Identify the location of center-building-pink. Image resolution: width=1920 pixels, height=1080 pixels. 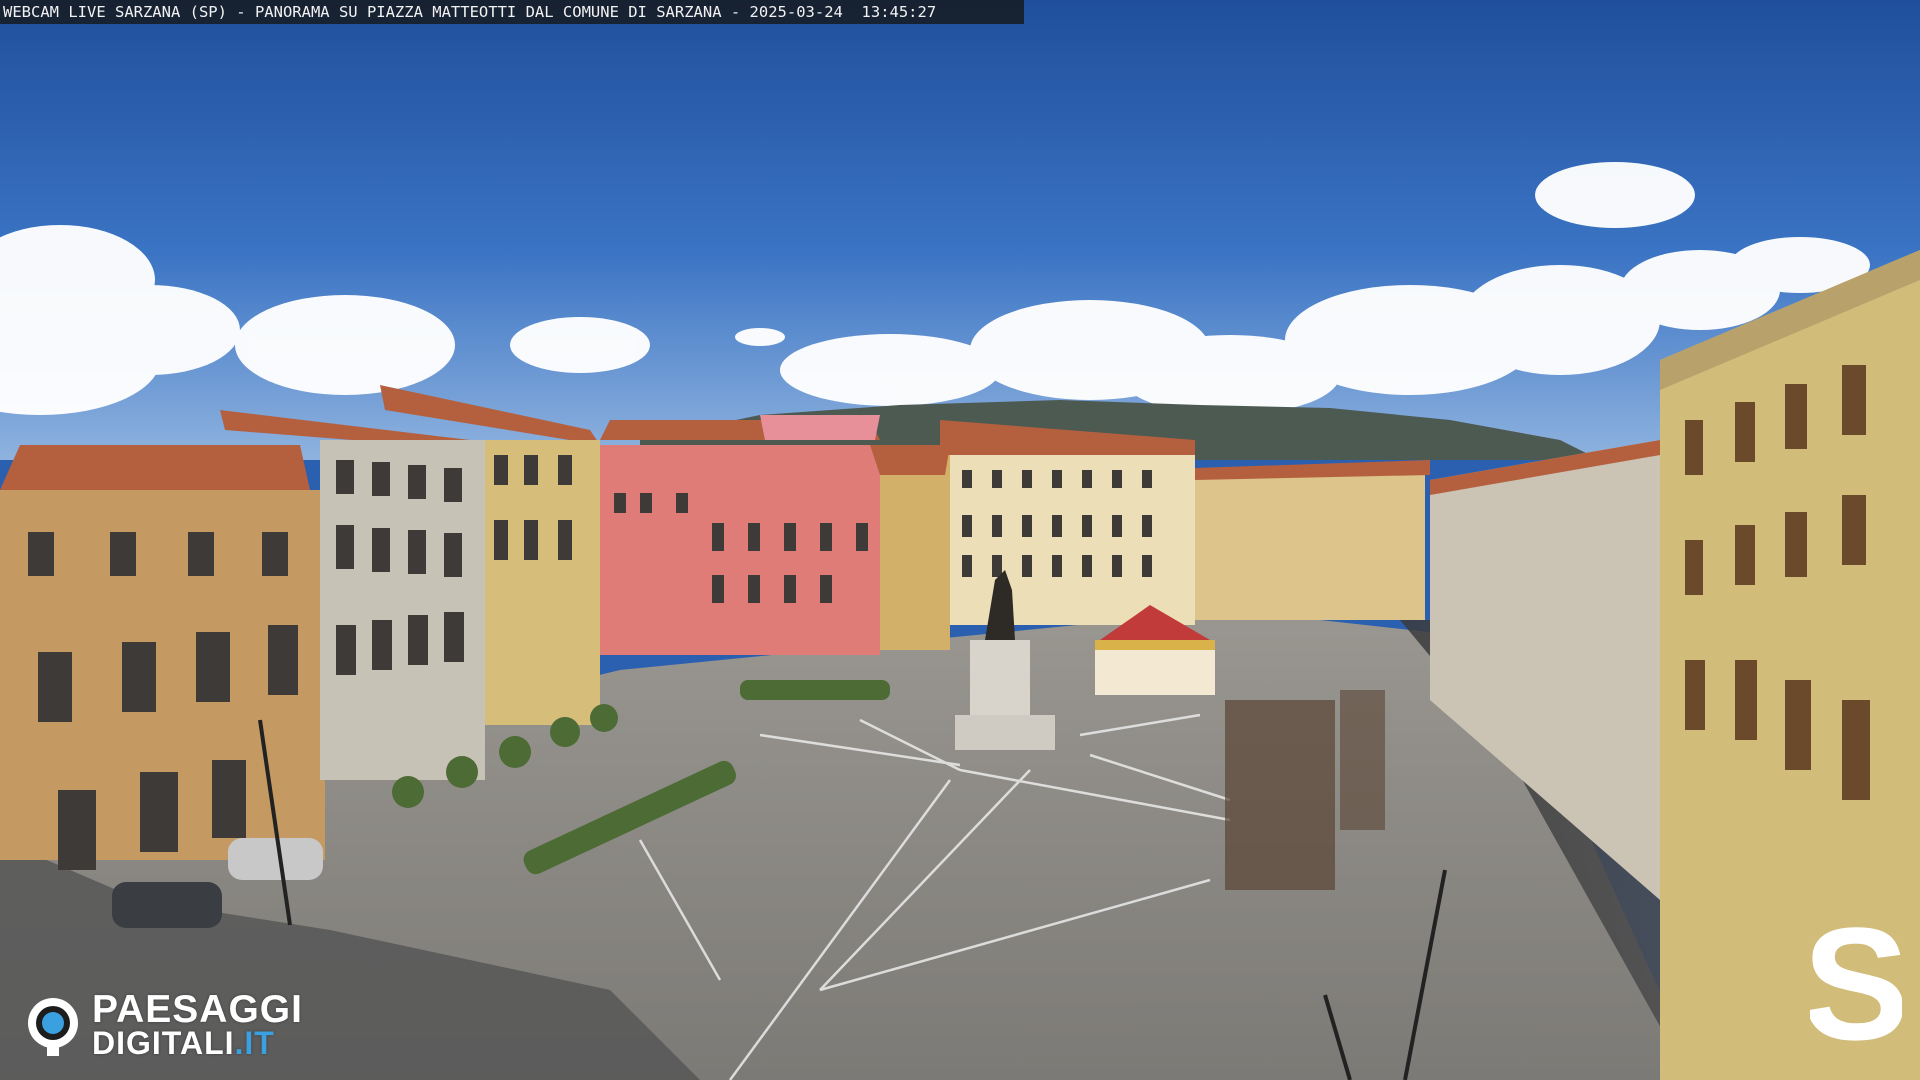
(740, 535).